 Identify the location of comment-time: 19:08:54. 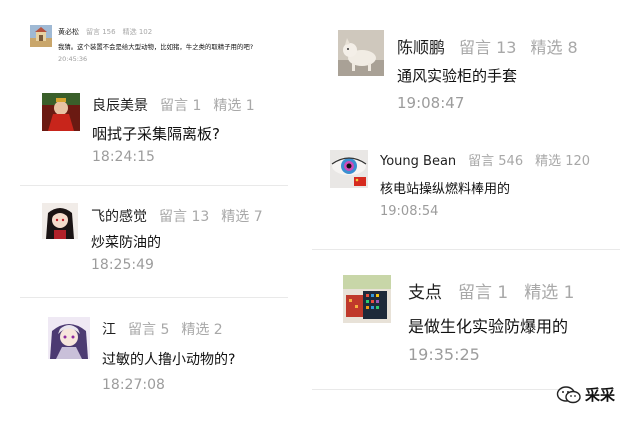
(409, 211).